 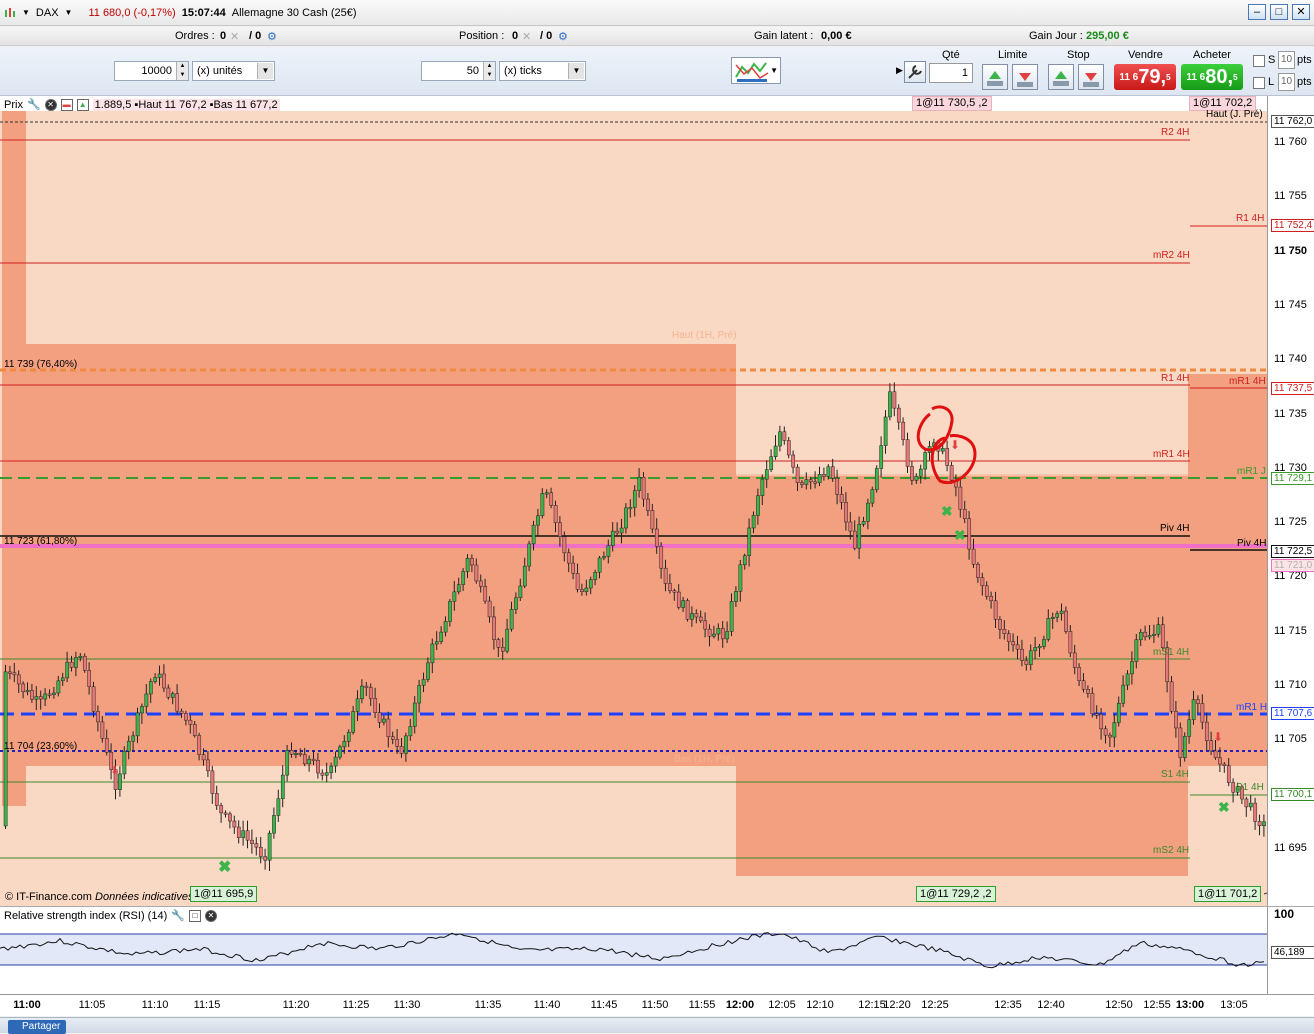 I want to click on quantity-unit-select: (x) unités ▼, so click(x=233, y=71).